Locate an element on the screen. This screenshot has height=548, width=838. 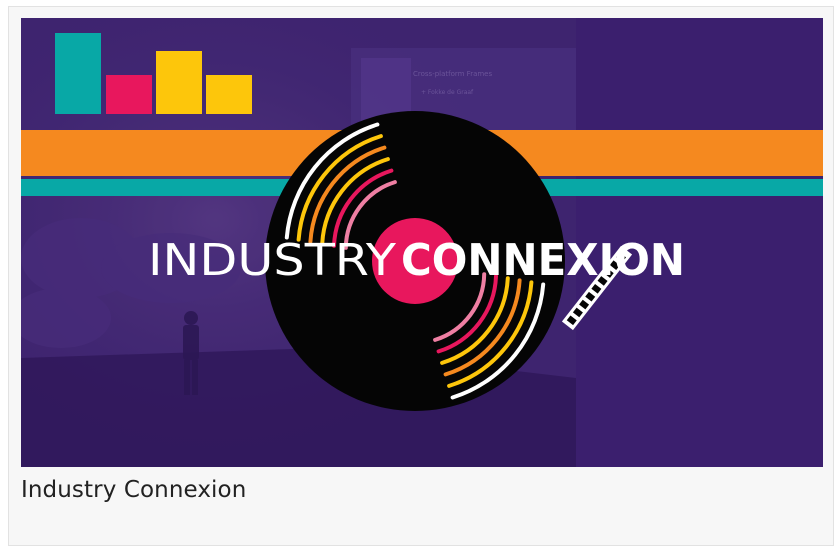
banner-title-industry: INDUSTRY is located at coordinates (272, 260).